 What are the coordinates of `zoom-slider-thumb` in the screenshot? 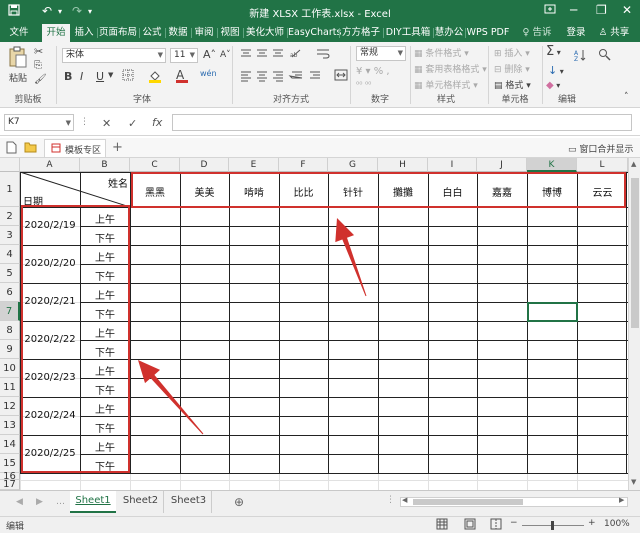 It's located at (552, 525).